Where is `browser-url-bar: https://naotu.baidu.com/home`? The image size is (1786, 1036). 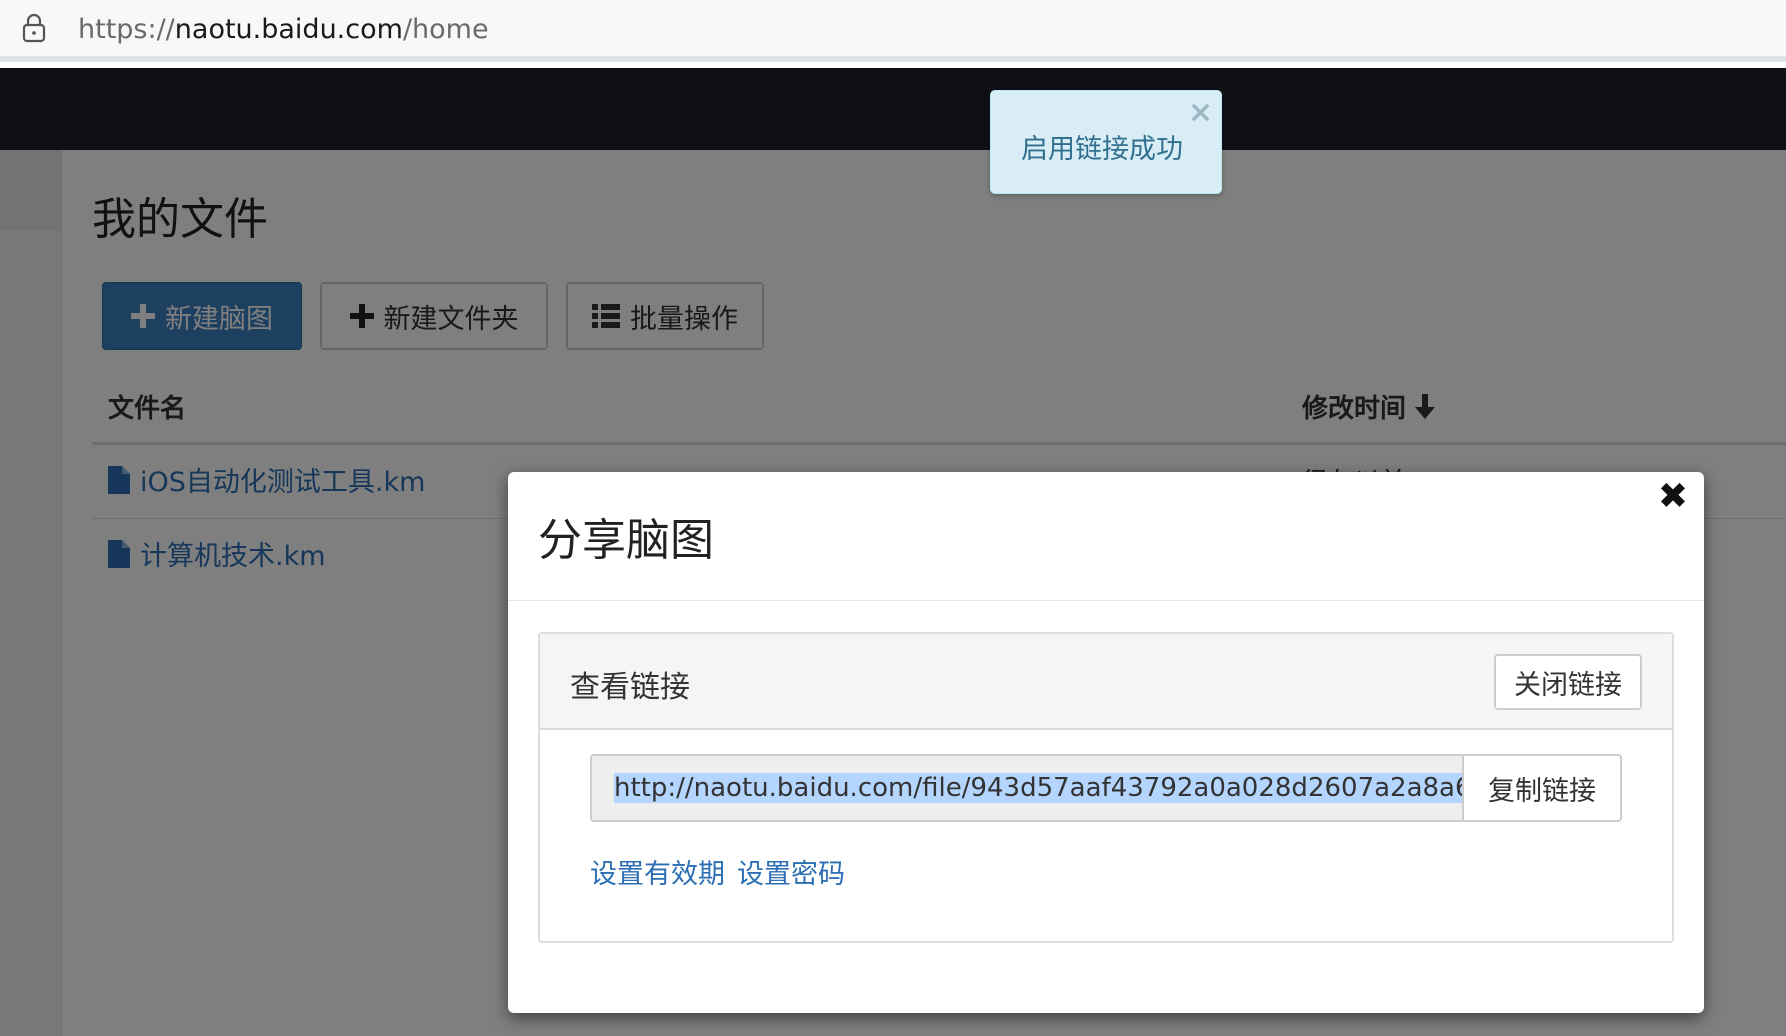
browser-url-bar: https://naotu.baidu.com/home is located at coordinates (893, 31).